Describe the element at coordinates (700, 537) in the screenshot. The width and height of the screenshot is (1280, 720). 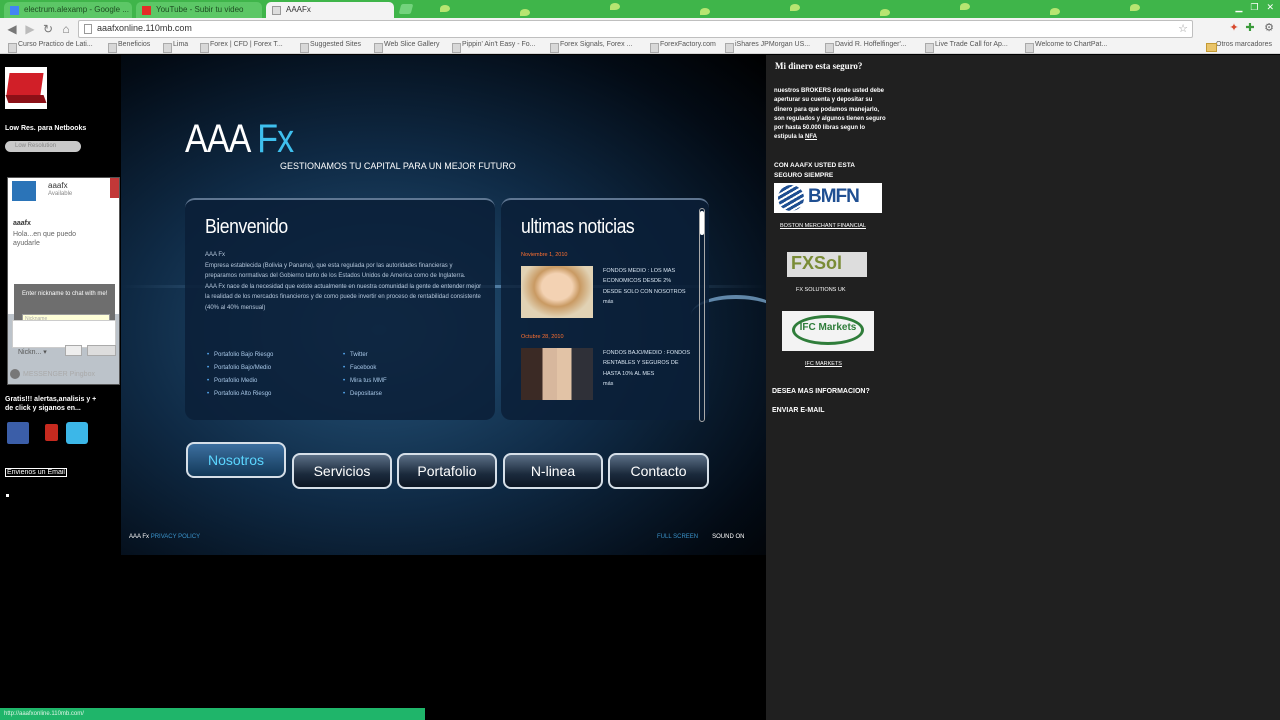
I see `site-footer-right: FULL SCREEN SOUND ON` at that location.